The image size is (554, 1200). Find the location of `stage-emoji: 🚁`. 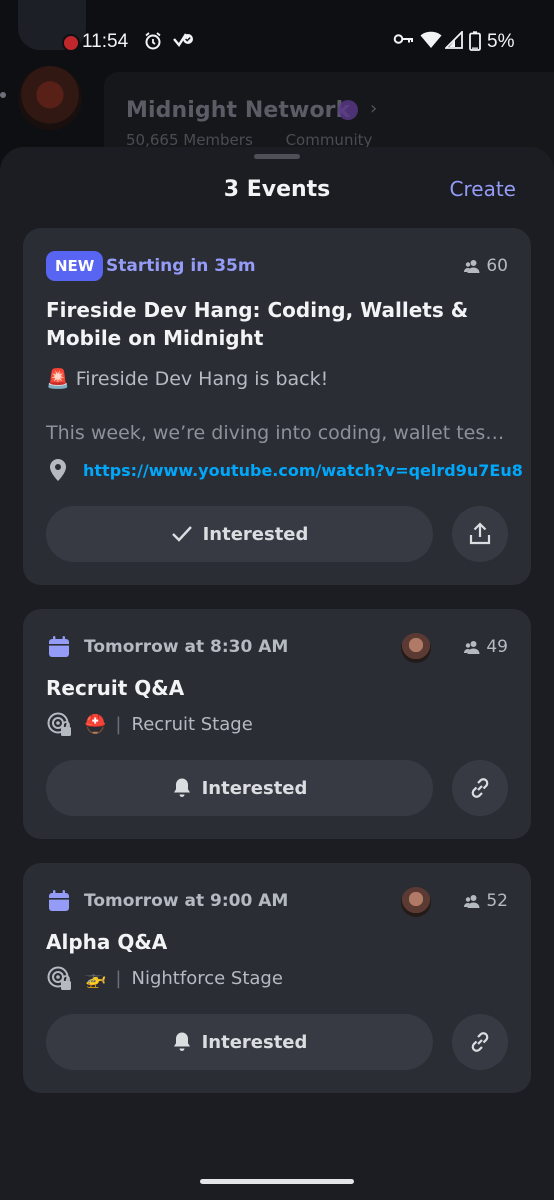

stage-emoji: 🚁 is located at coordinates (95, 978).